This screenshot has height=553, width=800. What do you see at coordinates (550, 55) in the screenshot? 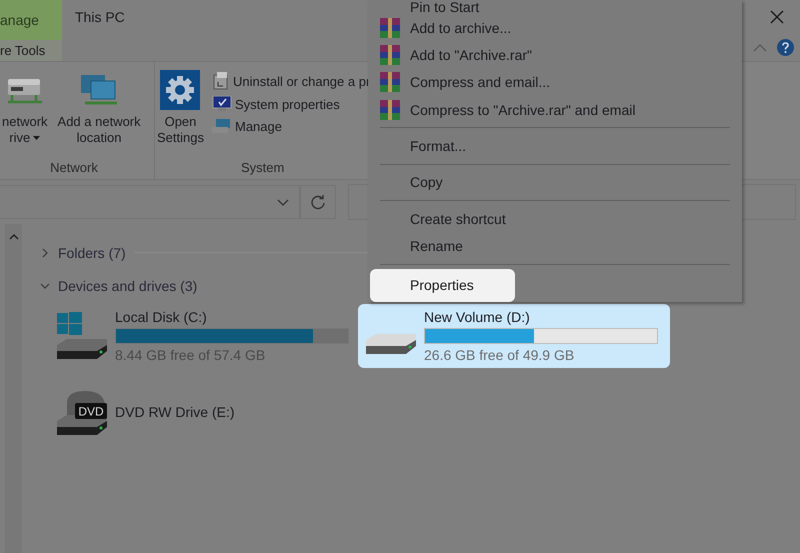
I see `menu-item: Add to "Archive.rar"` at bounding box center [550, 55].